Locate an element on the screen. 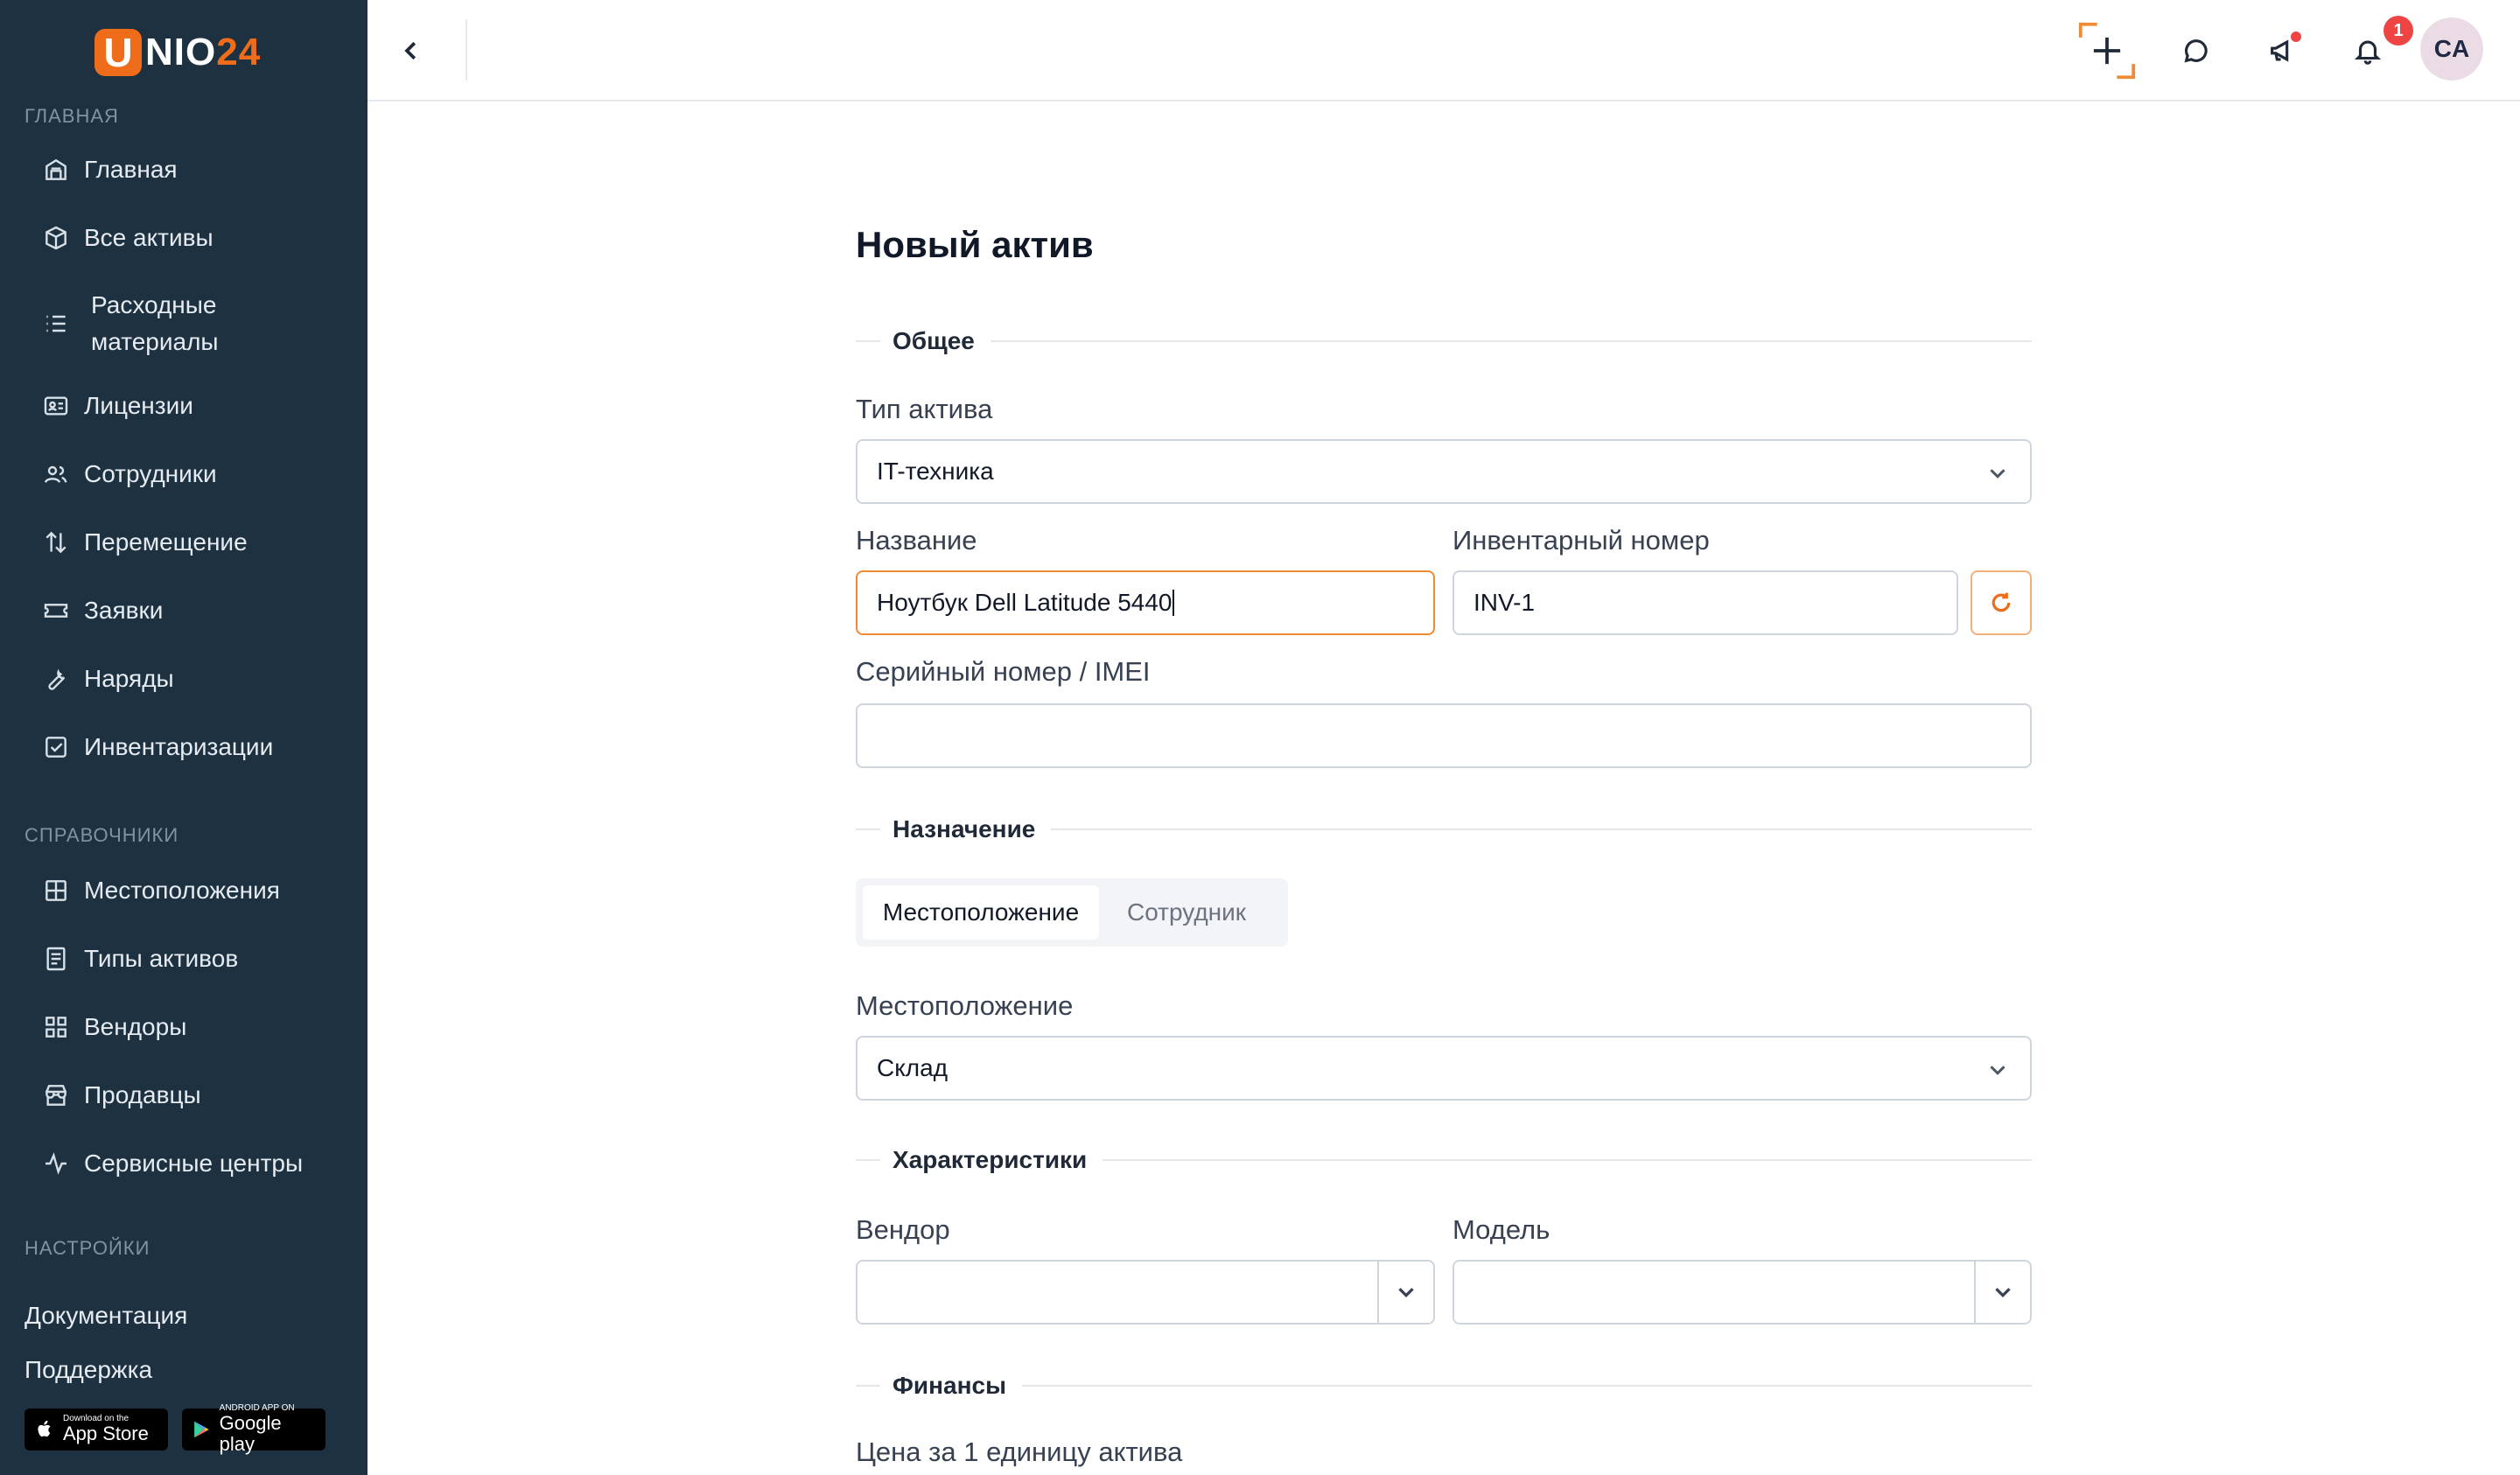 The image size is (2520, 1475). sidebar-item-label: Наряды is located at coordinates (129, 678).